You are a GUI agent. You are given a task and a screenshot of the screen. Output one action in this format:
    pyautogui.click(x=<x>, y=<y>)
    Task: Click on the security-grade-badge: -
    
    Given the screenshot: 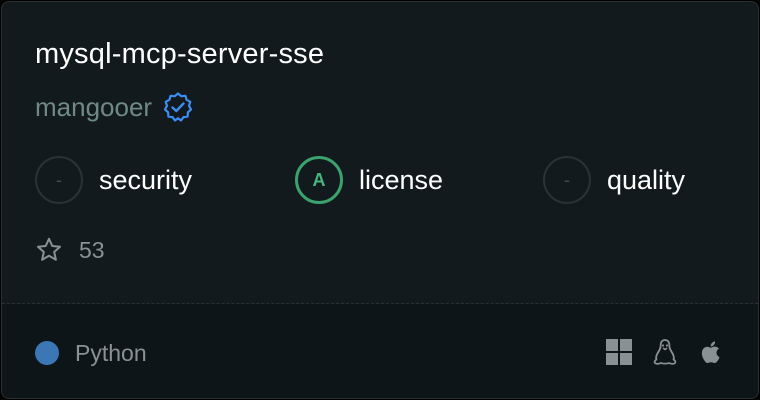 What is the action you would take?
    pyautogui.click(x=59, y=180)
    